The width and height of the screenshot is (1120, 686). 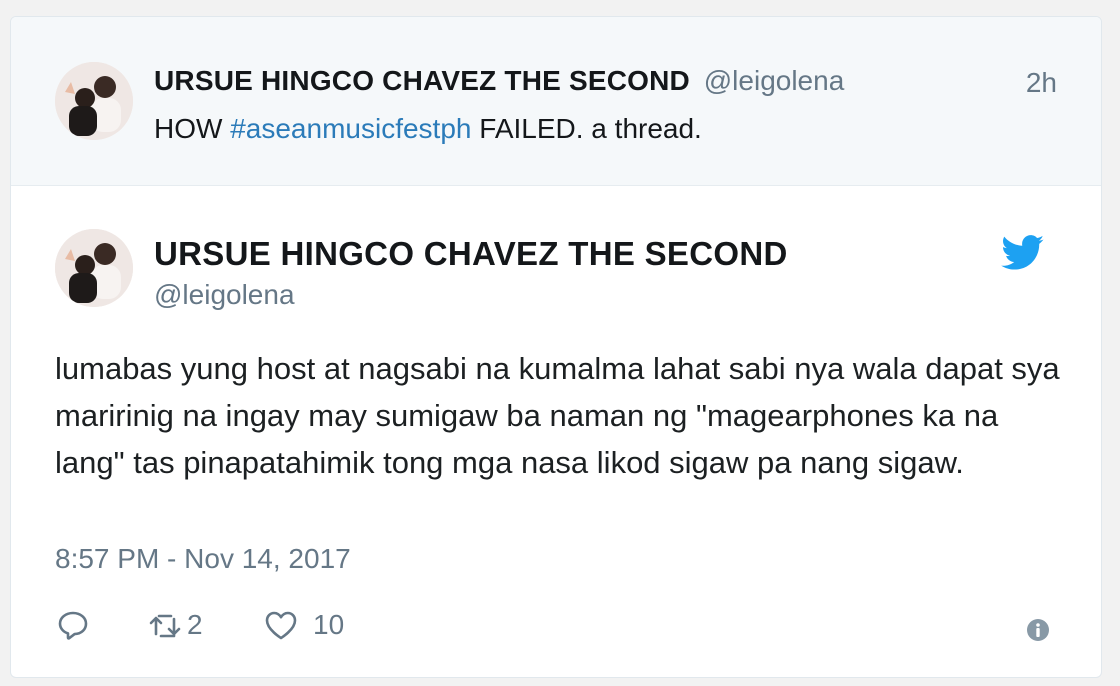 What do you see at coordinates (303, 625) in the screenshot?
I see `like-button: 10` at bounding box center [303, 625].